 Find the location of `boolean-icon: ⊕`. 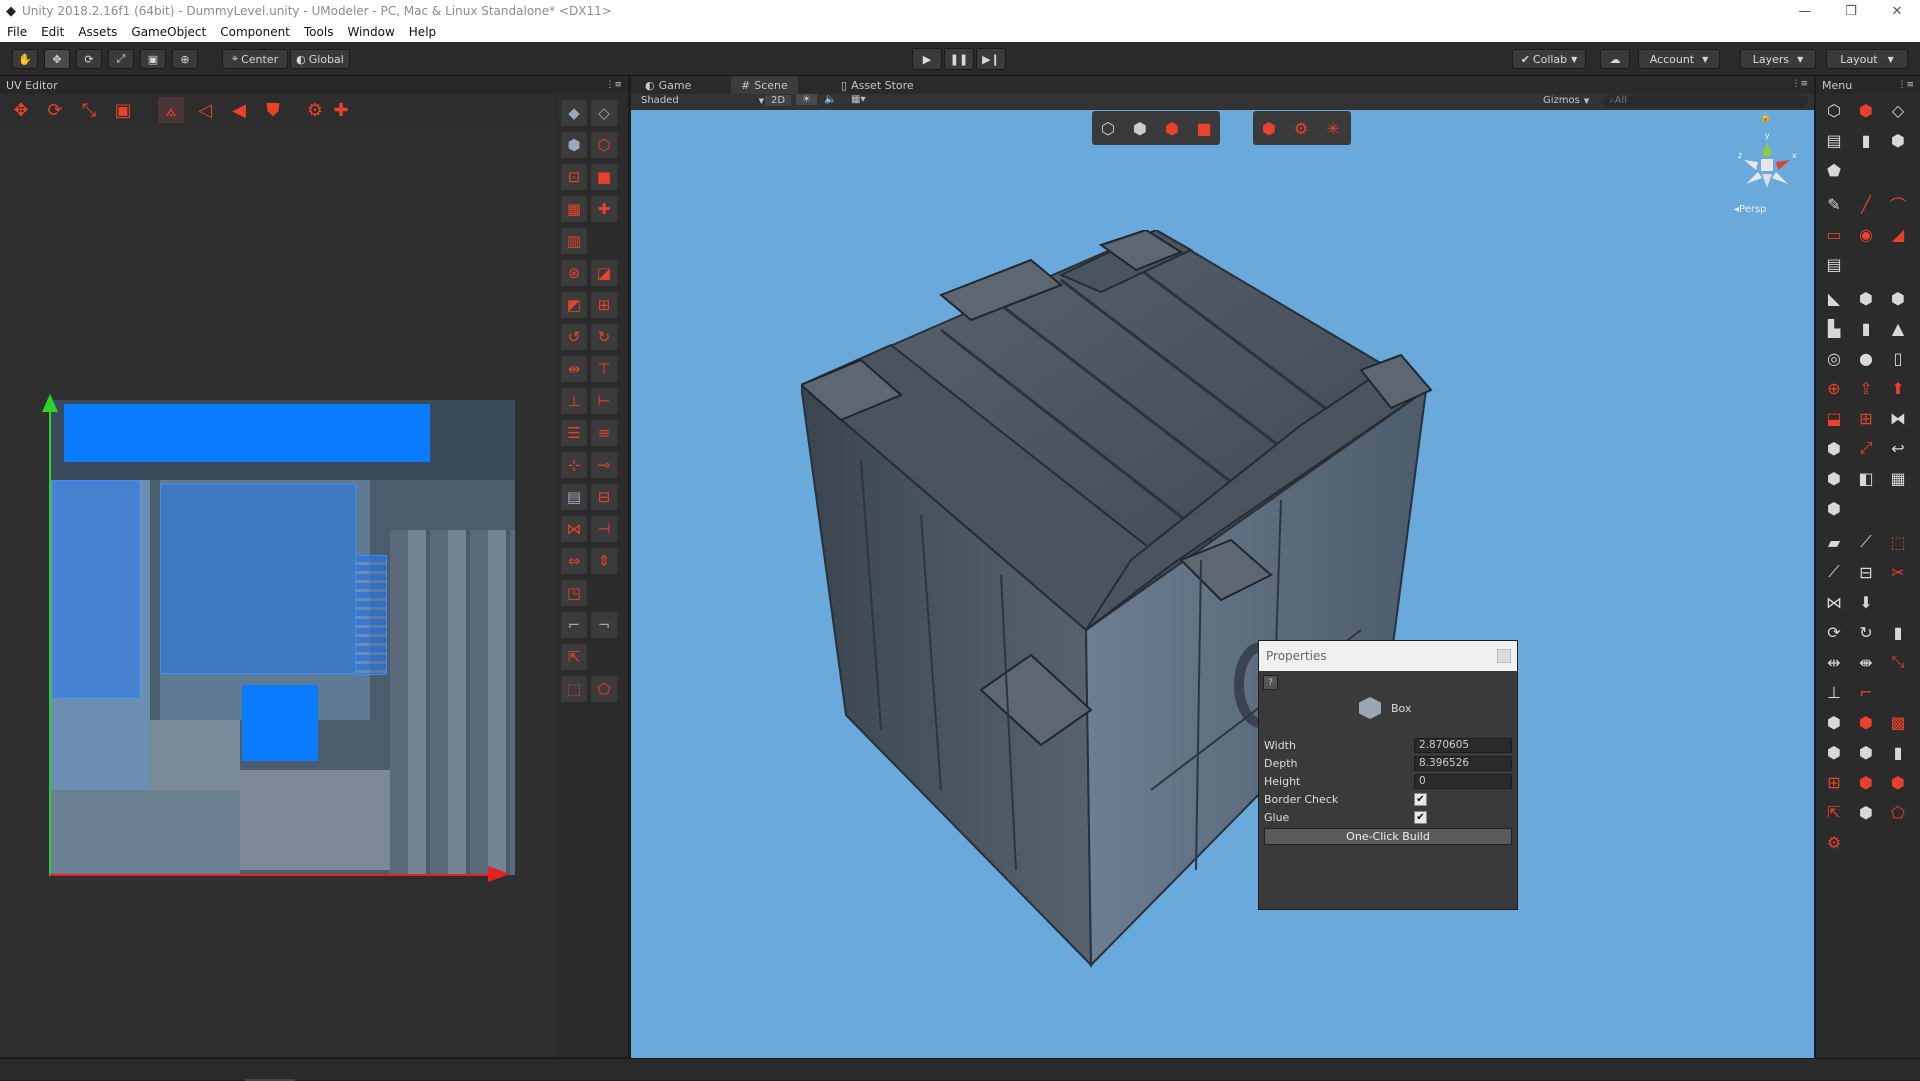

boolean-icon: ⊕ is located at coordinates (1834, 388).